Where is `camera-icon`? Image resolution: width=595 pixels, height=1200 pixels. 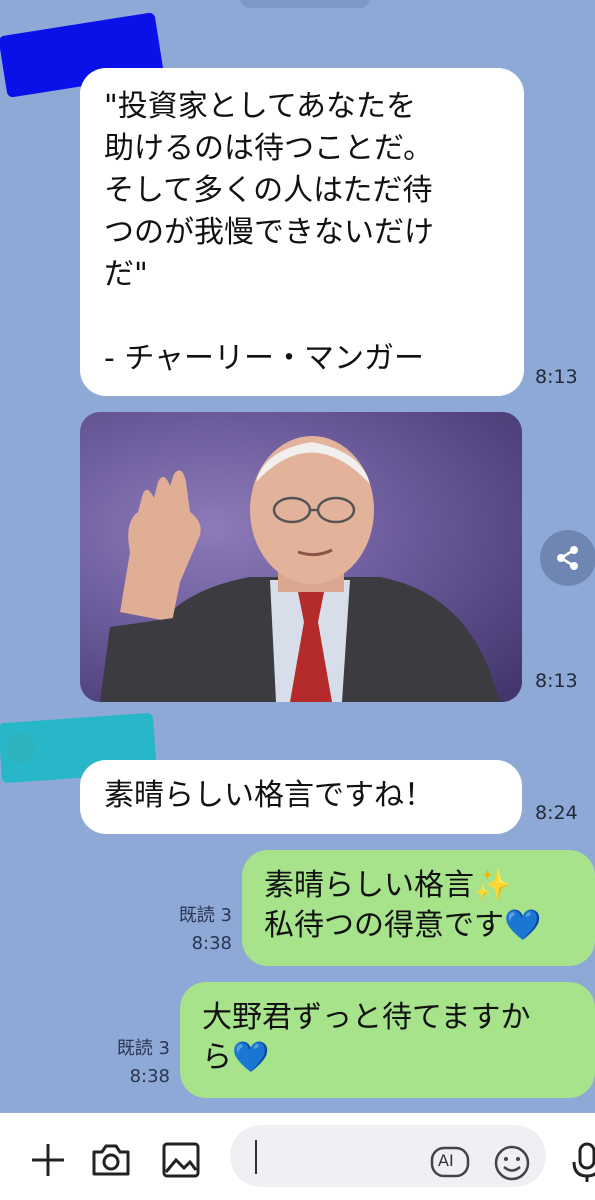
camera-icon is located at coordinates (111, 1160).